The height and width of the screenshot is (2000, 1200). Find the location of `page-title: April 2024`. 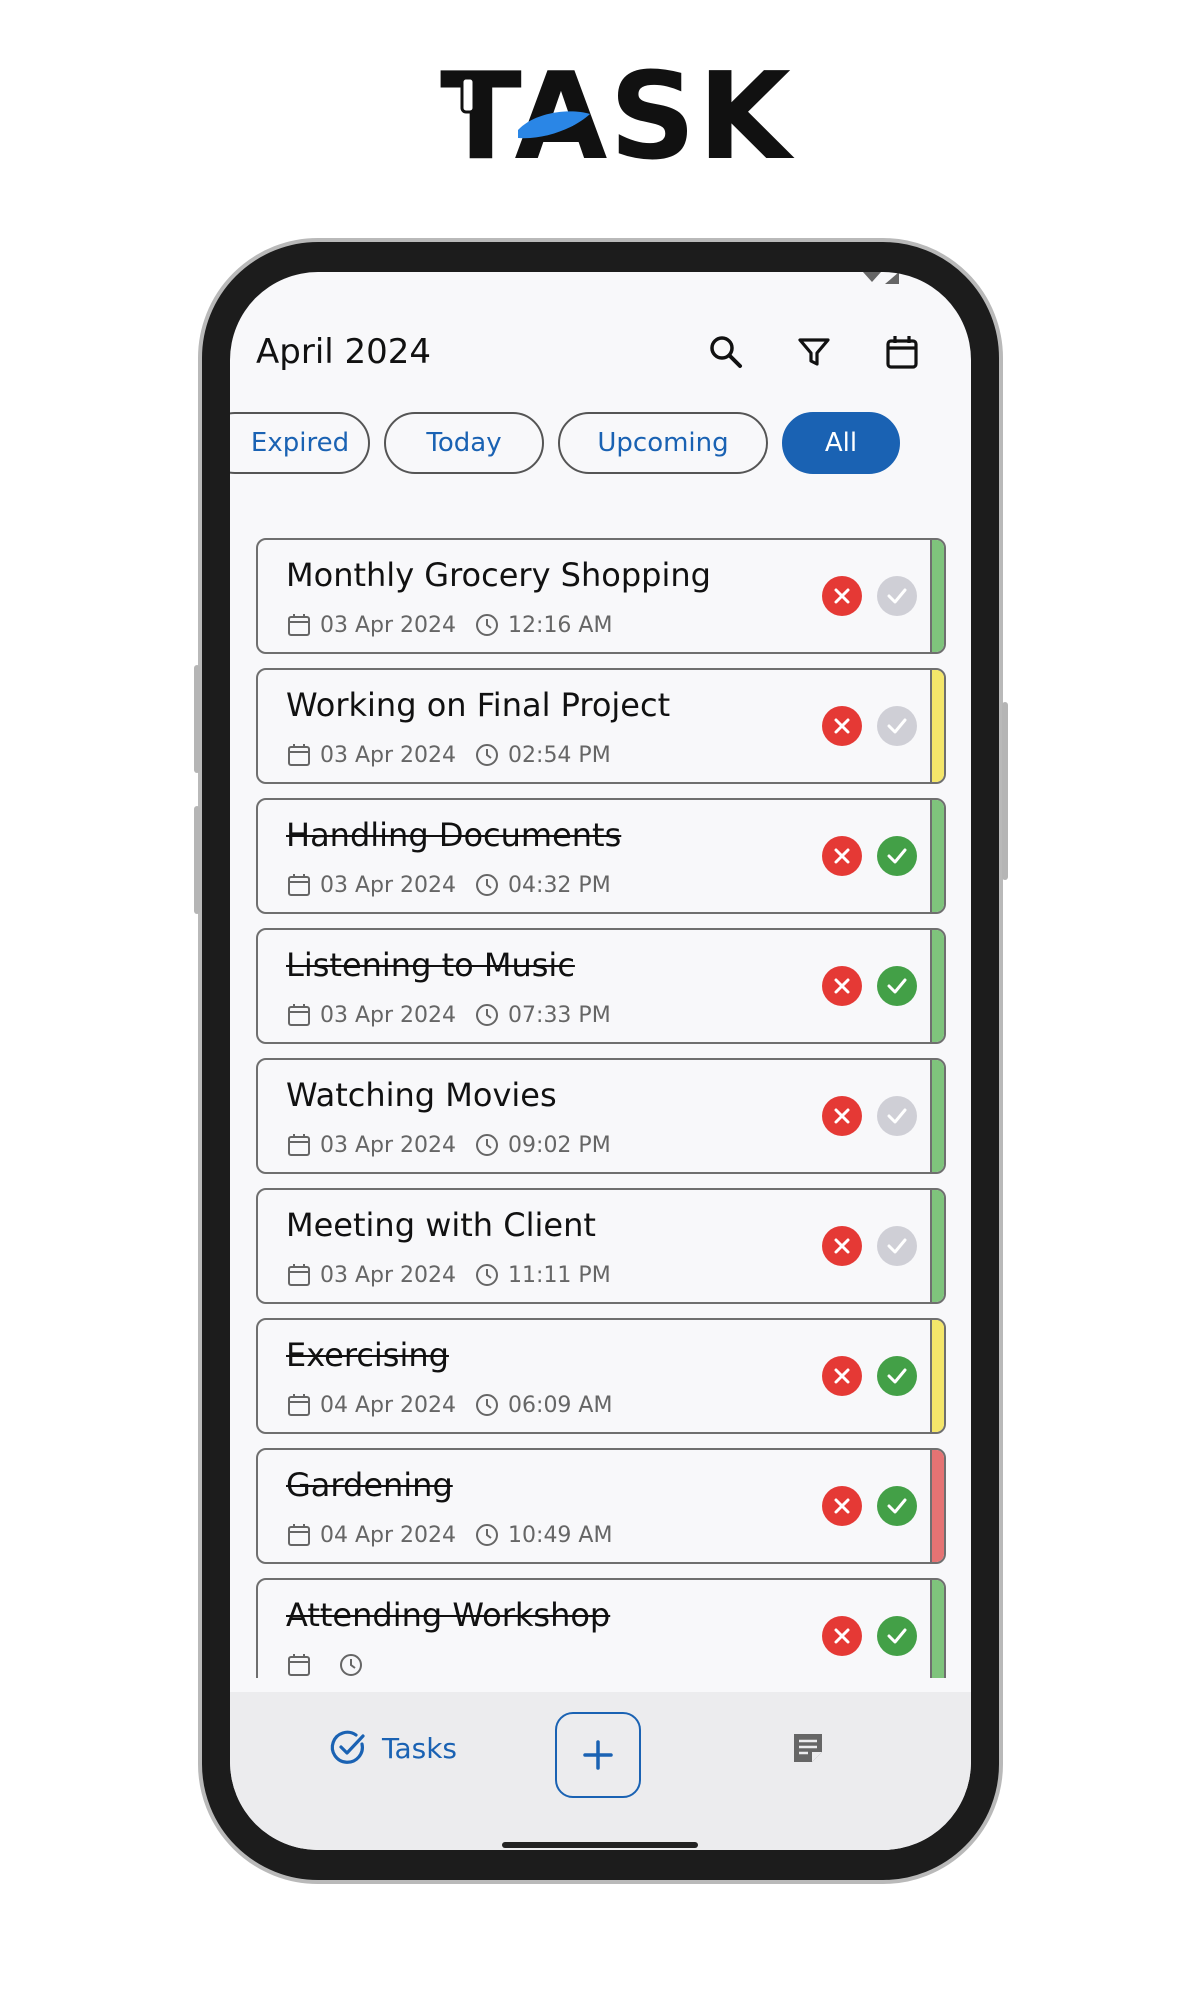

page-title: April 2024 is located at coordinates (344, 352).